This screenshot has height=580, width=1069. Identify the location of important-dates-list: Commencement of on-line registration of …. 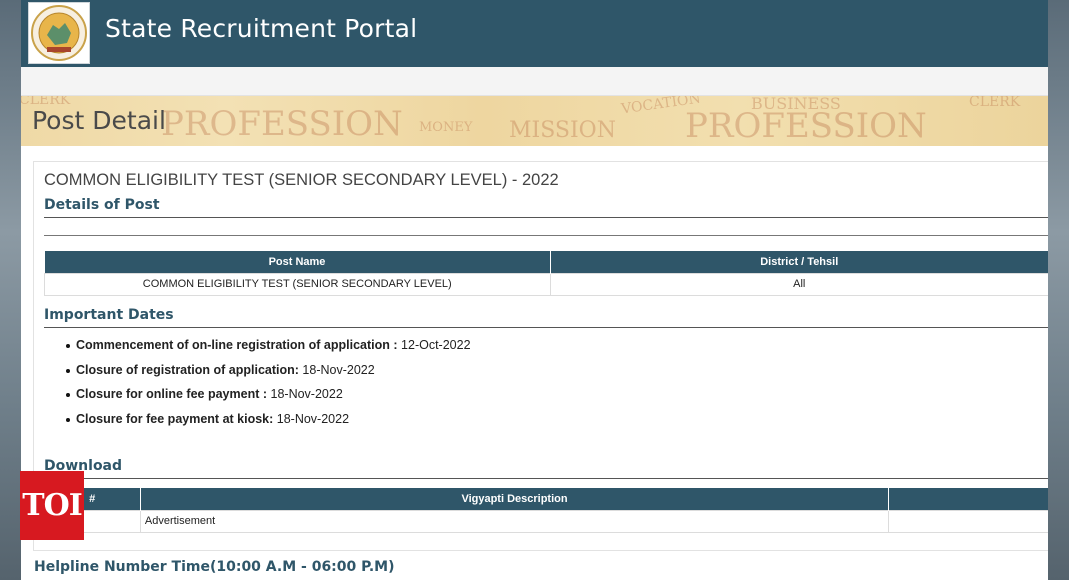
(268, 387).